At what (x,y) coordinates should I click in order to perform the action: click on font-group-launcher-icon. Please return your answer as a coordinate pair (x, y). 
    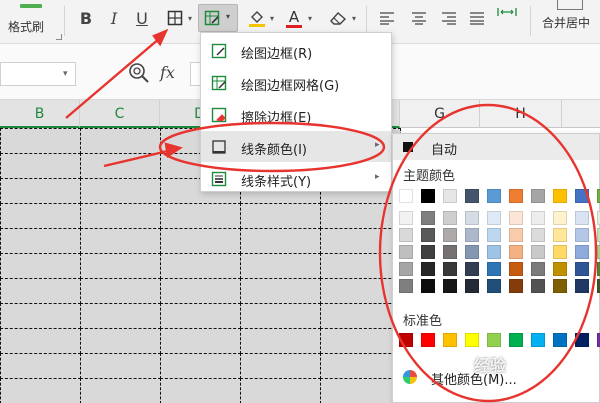
    Looking at the image, I should click on (59, 37).